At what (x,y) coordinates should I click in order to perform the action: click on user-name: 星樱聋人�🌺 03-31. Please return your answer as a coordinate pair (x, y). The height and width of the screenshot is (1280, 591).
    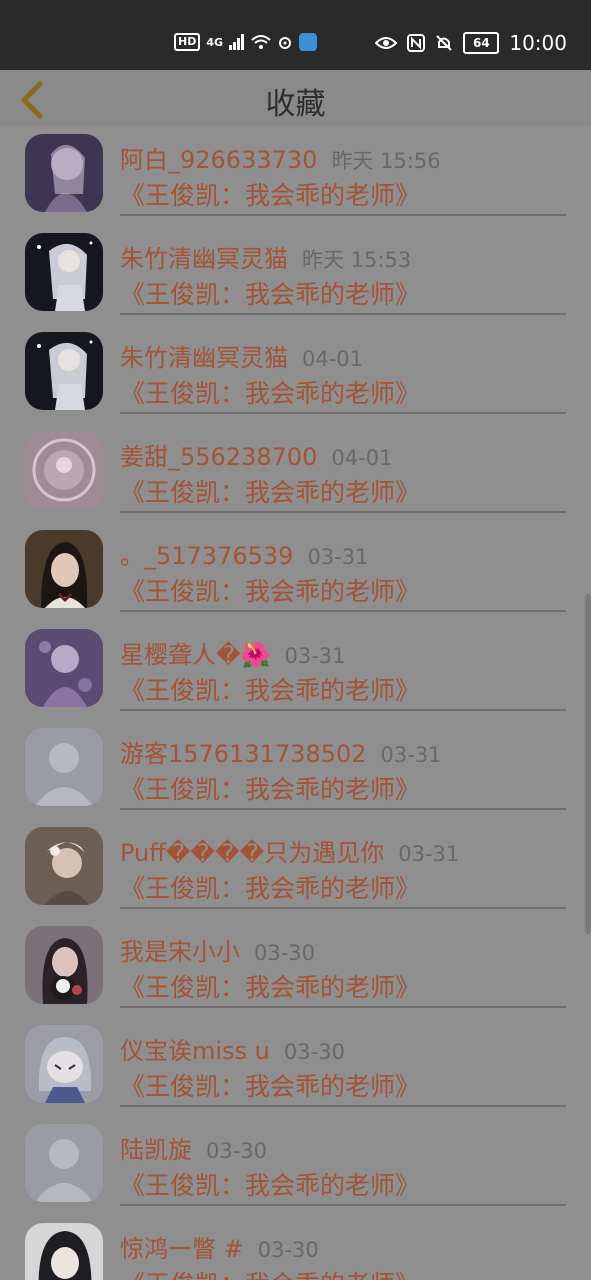
    Looking at the image, I should click on (233, 655).